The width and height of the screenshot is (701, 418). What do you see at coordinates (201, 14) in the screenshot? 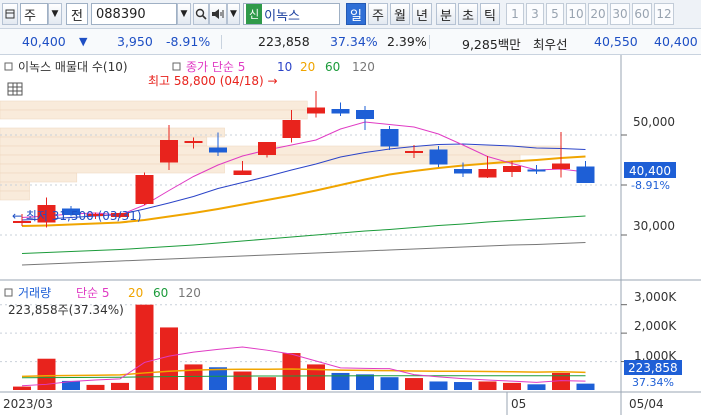
I see `search-icon` at bounding box center [201, 14].